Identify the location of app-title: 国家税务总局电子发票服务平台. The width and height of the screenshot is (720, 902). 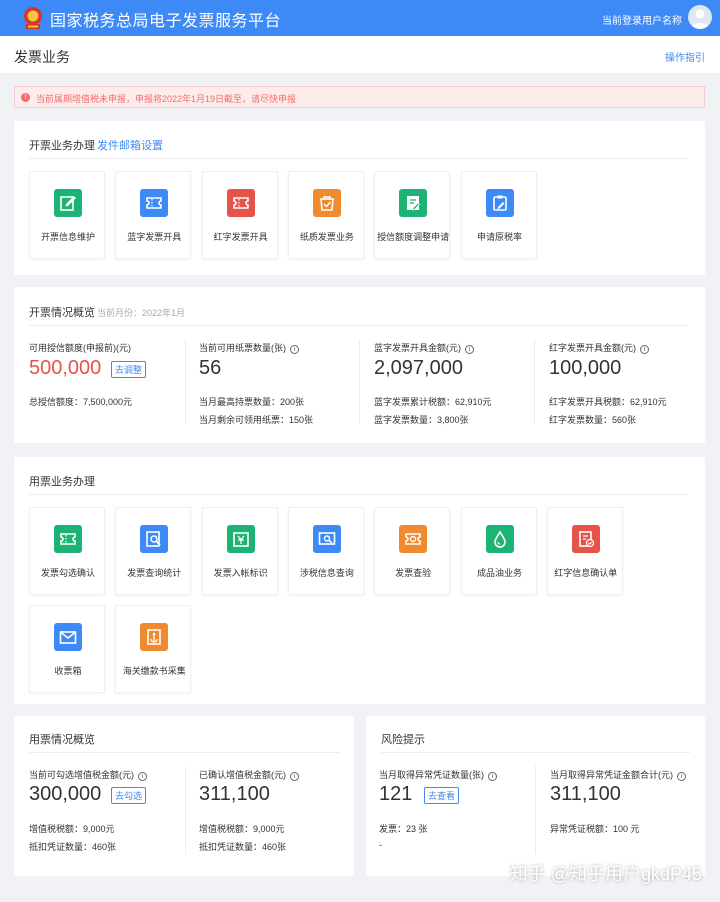
(166, 21).